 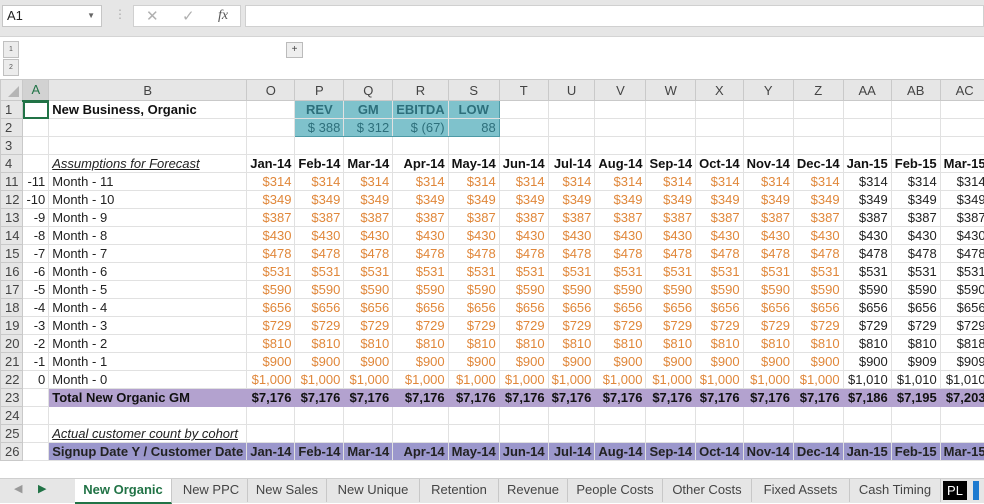 I want to click on row-label: Month - 9, so click(x=148, y=218).